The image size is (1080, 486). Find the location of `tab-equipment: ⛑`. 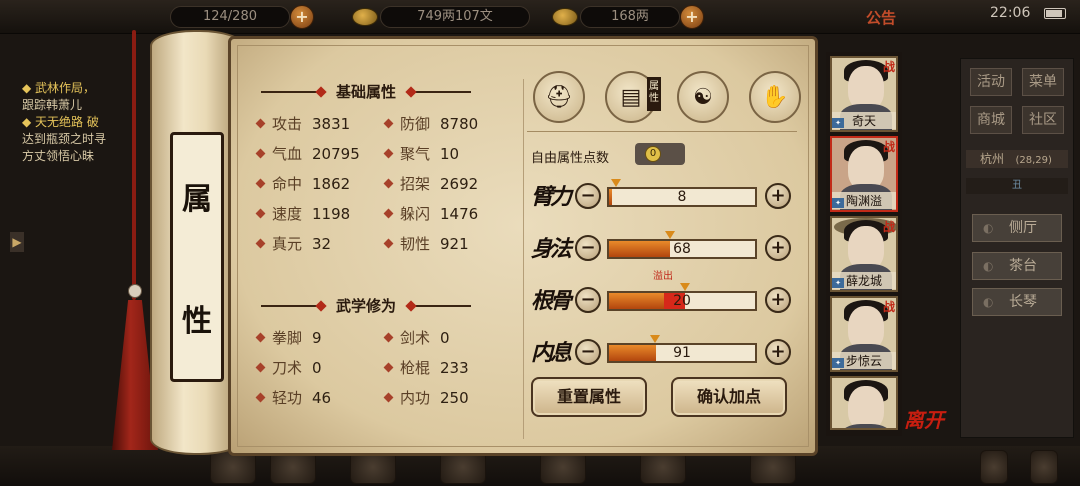

tab-equipment: ⛑ is located at coordinates (559, 97).